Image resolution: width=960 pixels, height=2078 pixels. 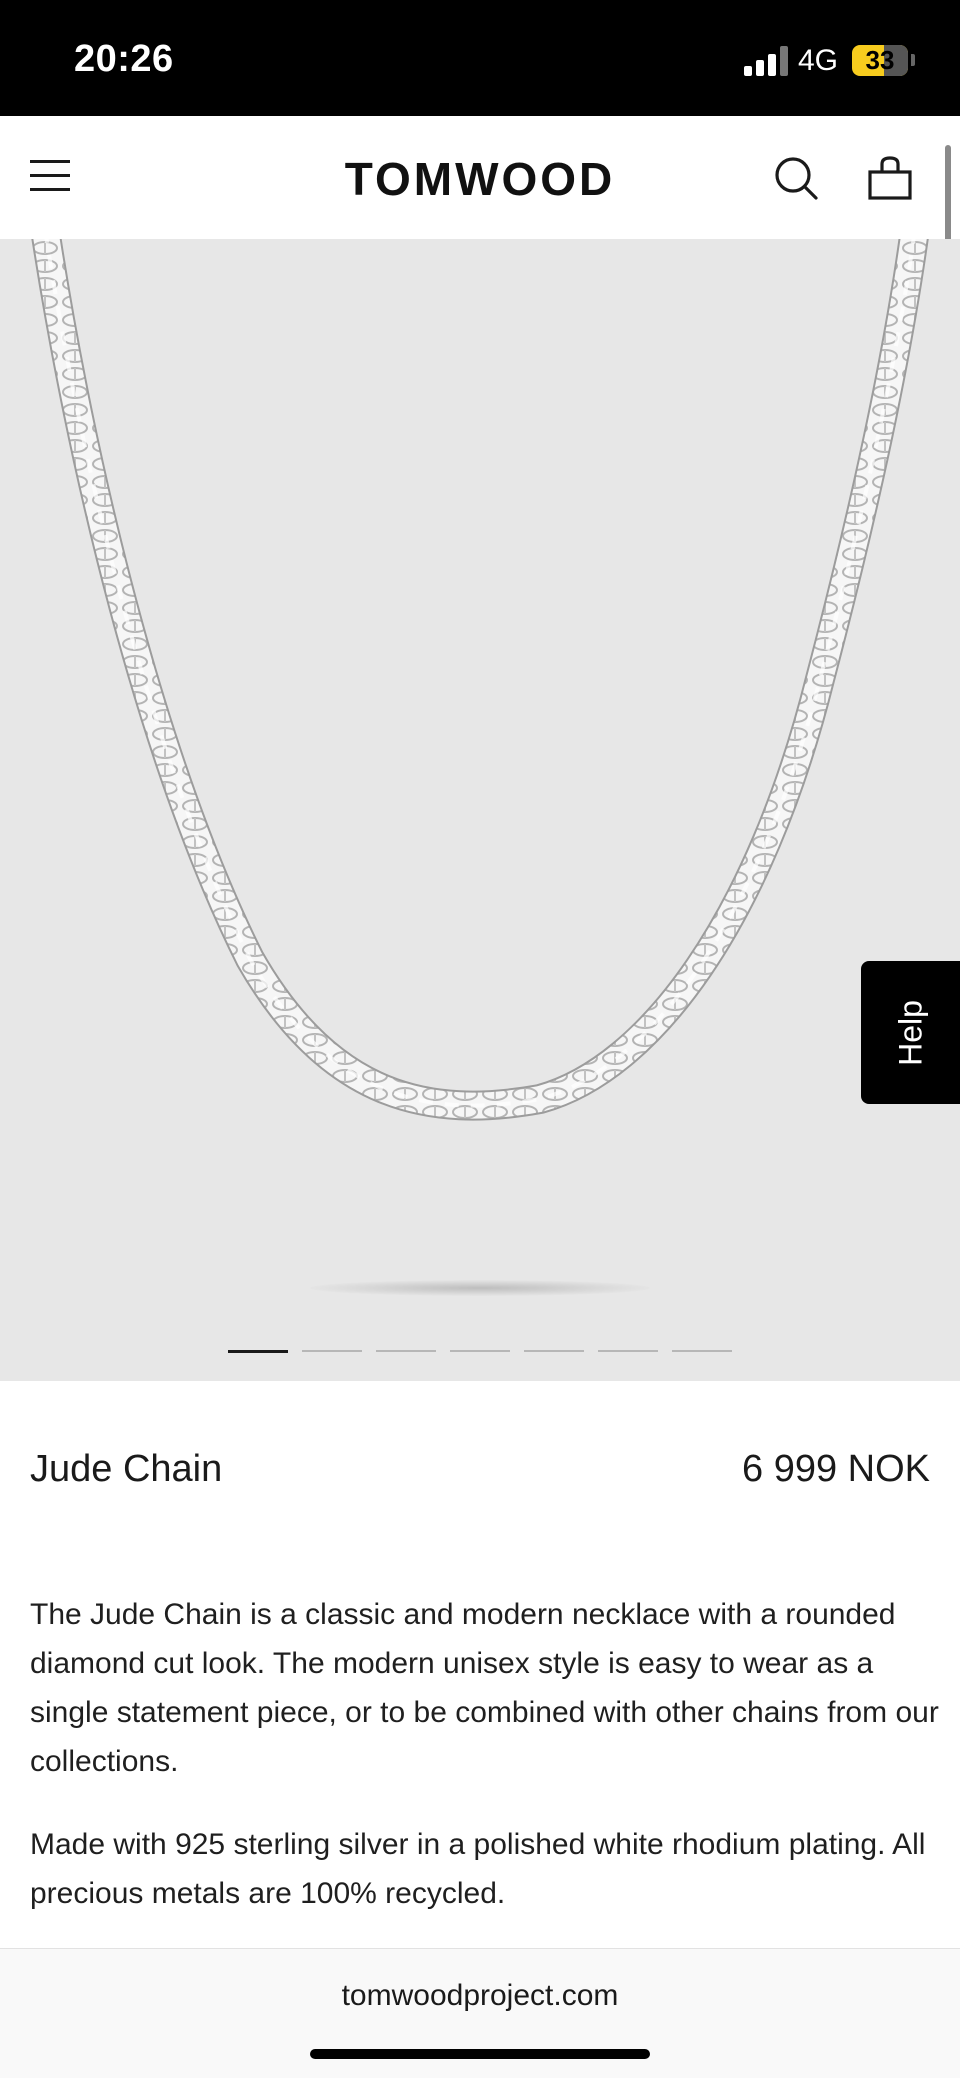 I want to click on help-button: Help, so click(x=910, y=1032).